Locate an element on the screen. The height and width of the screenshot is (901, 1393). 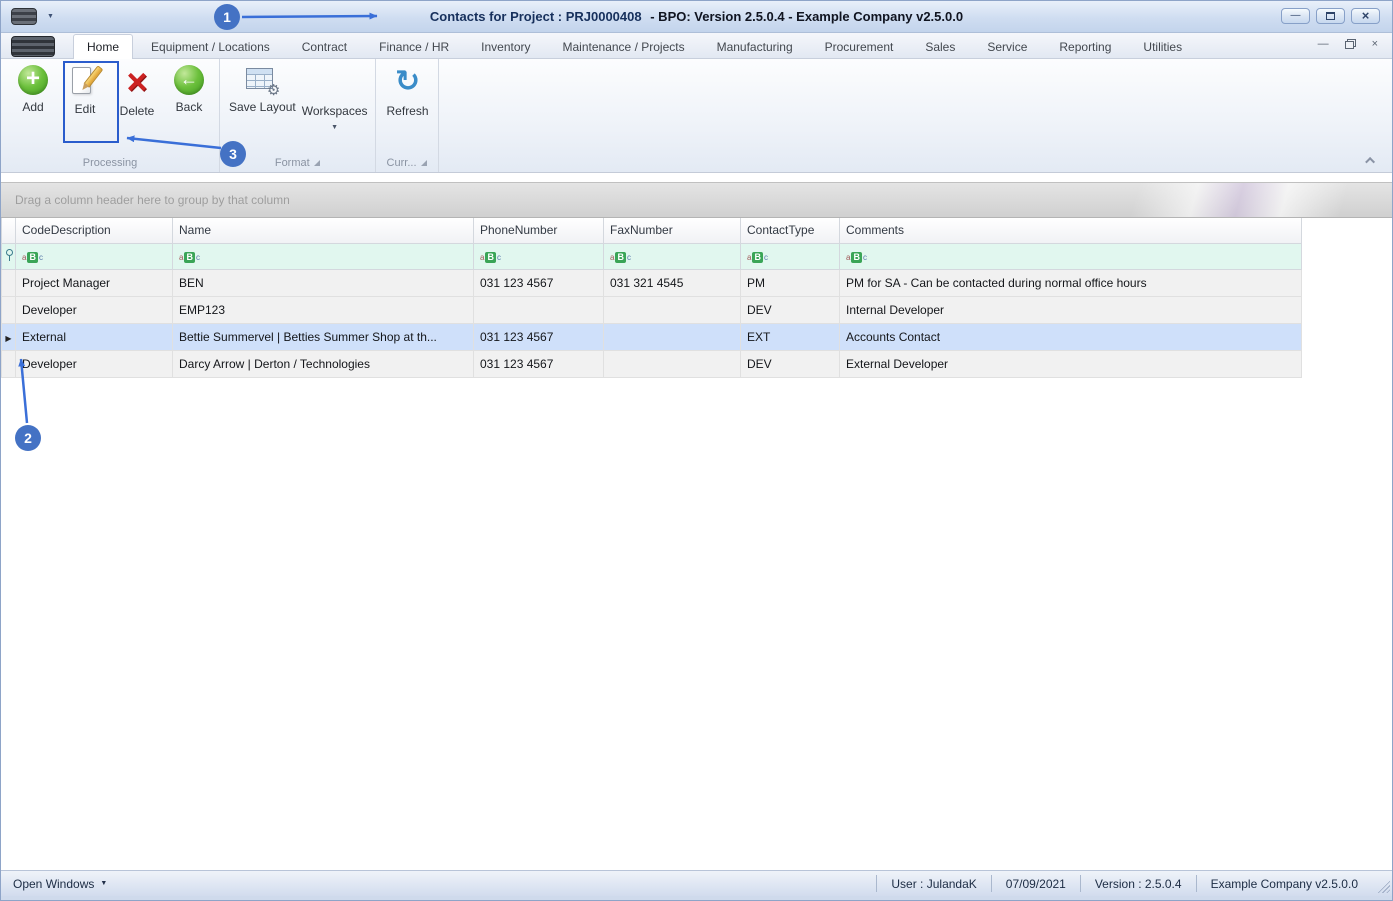
add-icon: + is located at coordinates (33, 80).